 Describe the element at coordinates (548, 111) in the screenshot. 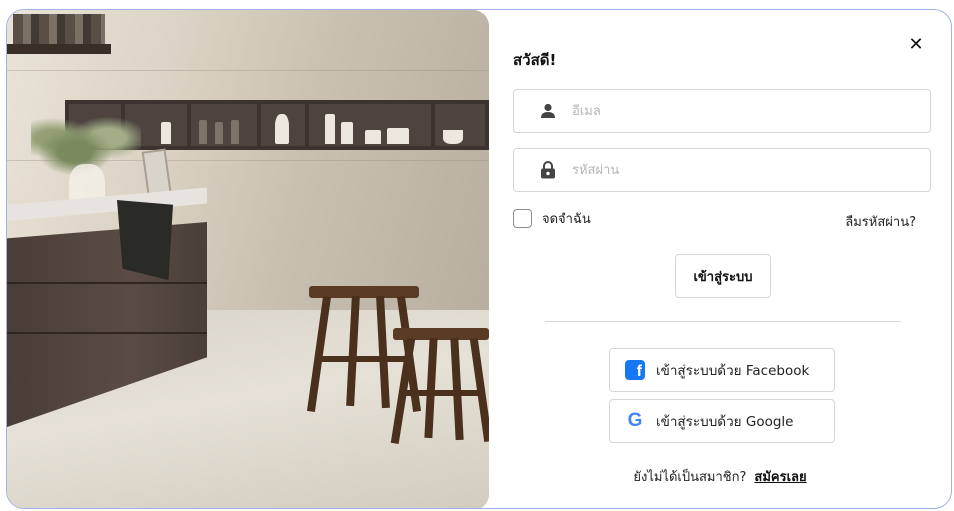

I see `user-icon` at that location.